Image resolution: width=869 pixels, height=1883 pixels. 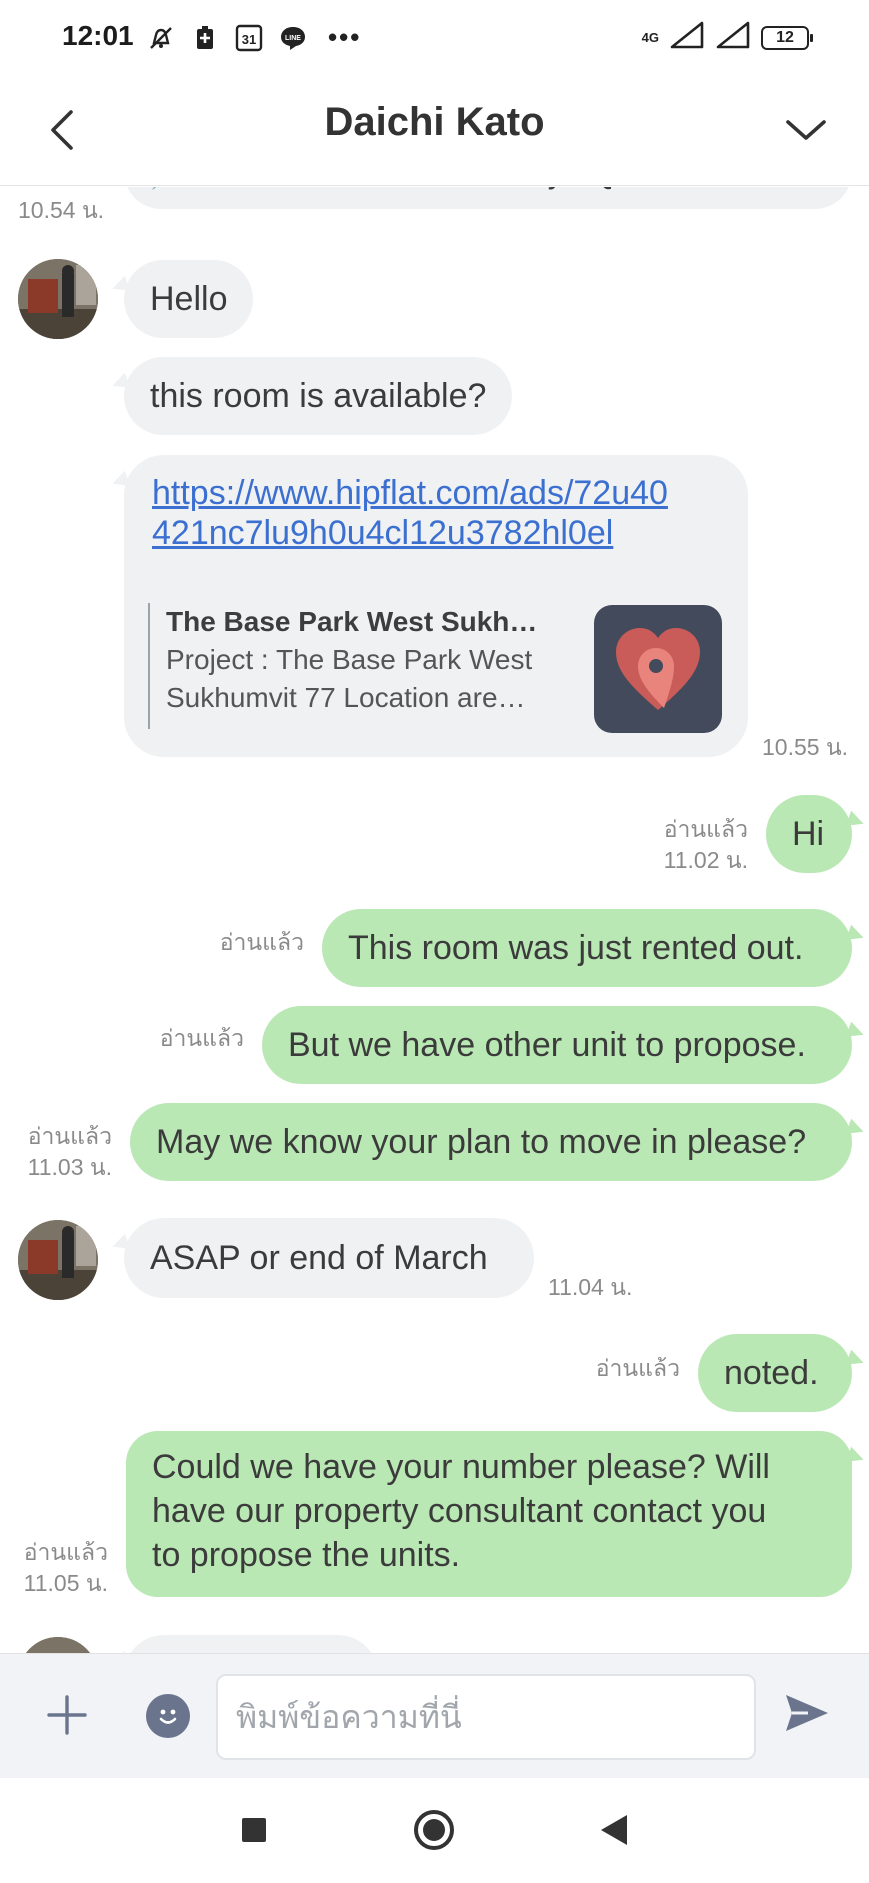 I want to click on emoji-button, so click(x=168, y=1716).